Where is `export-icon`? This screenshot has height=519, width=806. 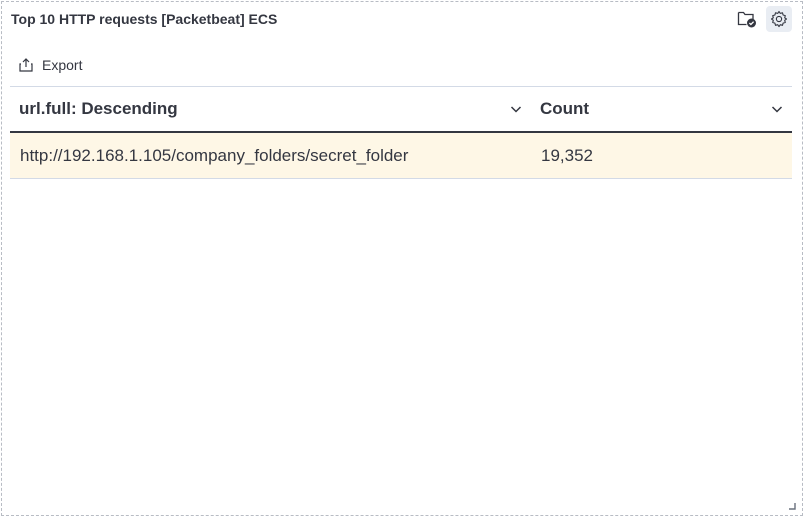 export-icon is located at coordinates (26, 65).